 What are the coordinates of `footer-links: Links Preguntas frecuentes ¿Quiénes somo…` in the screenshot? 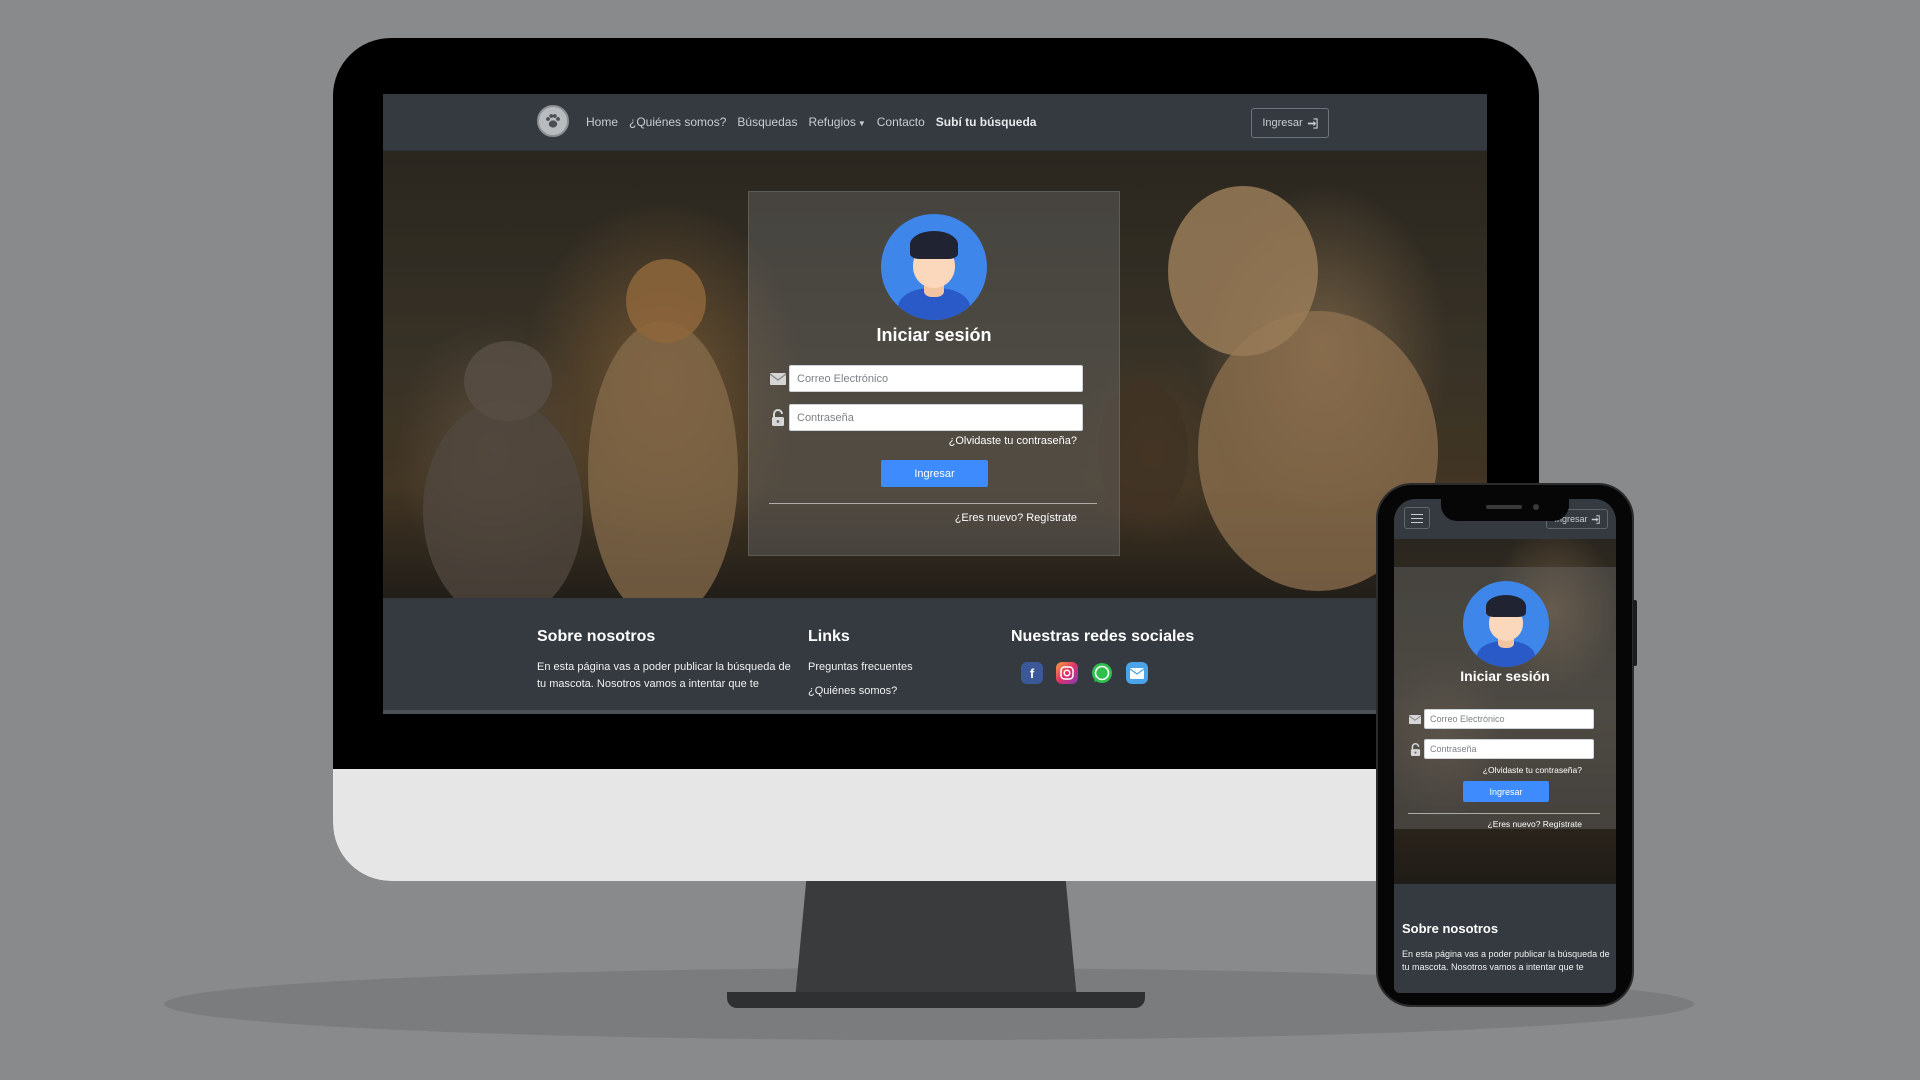 It's located at (888, 665).